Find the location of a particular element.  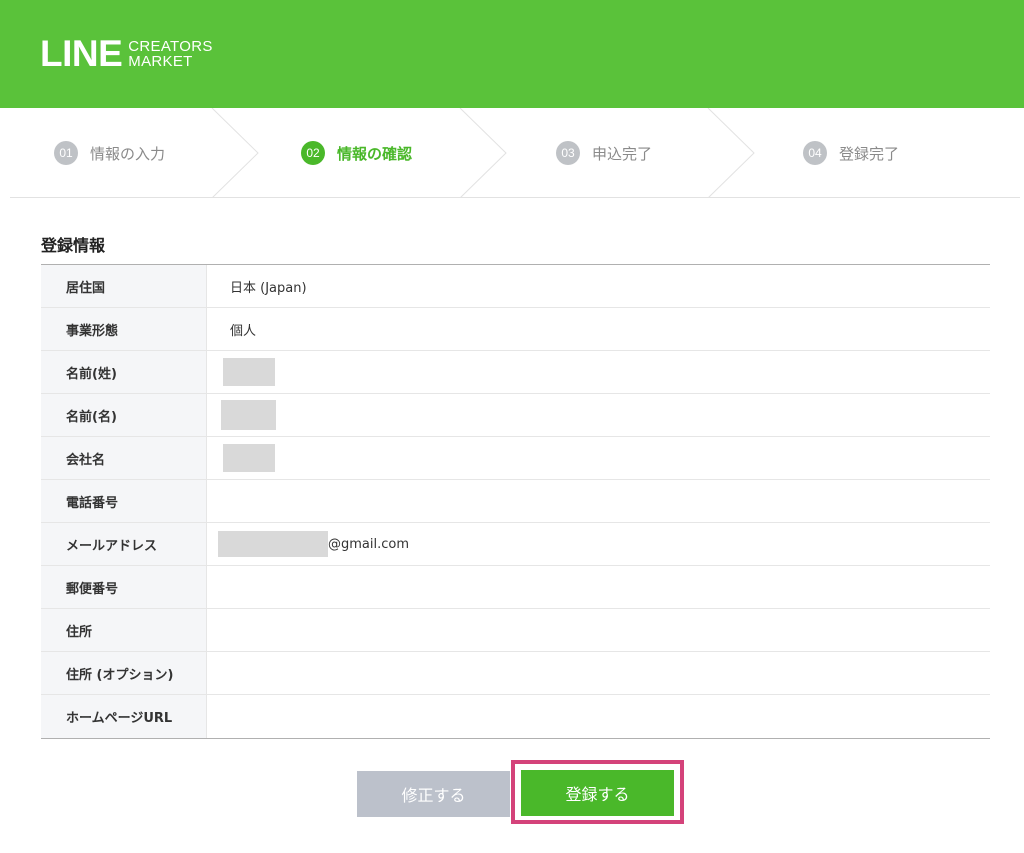

row-label: 名前(名) is located at coordinates (124, 415).